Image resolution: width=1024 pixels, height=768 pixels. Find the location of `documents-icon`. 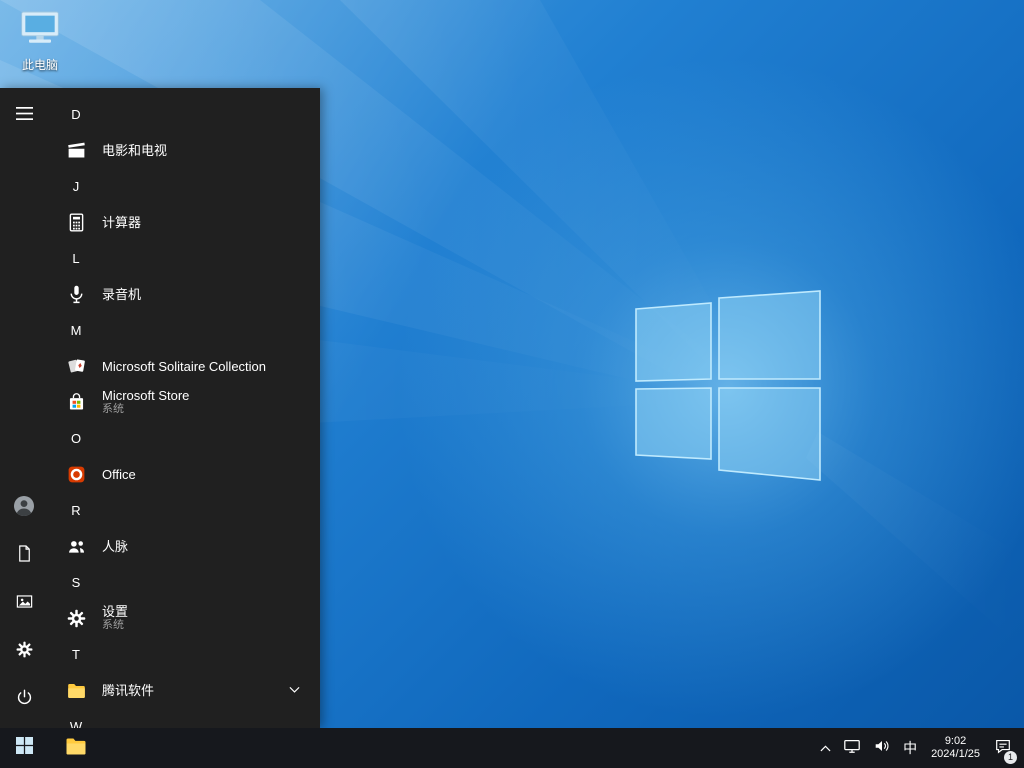

documents-icon is located at coordinates (24, 556).